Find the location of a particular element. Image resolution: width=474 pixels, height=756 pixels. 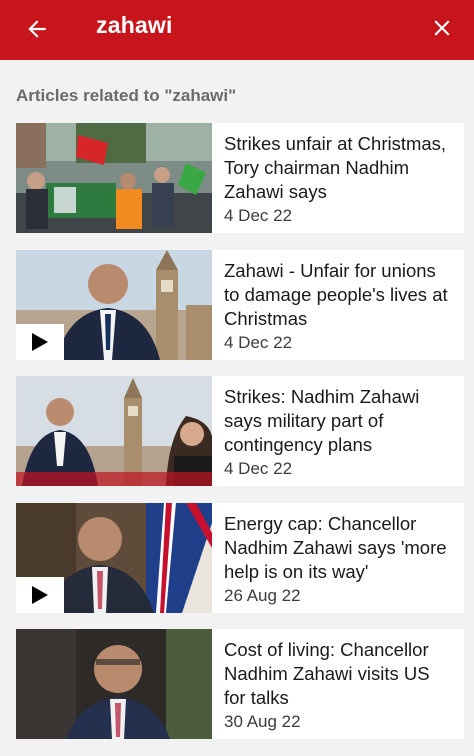

back-button is located at coordinates (37, 29).